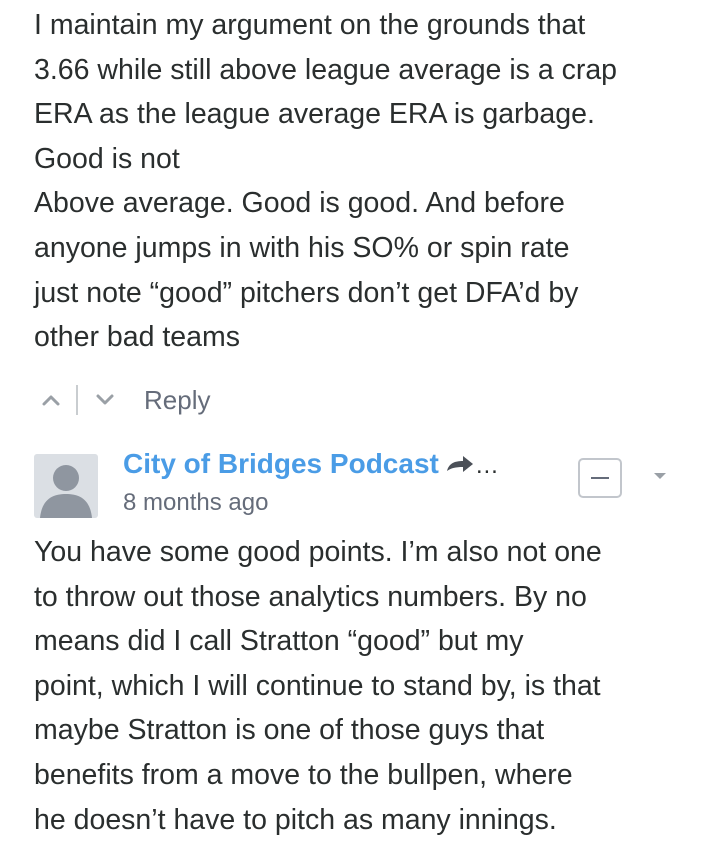  What do you see at coordinates (177, 400) in the screenshot?
I see `reply-button: Reply` at bounding box center [177, 400].